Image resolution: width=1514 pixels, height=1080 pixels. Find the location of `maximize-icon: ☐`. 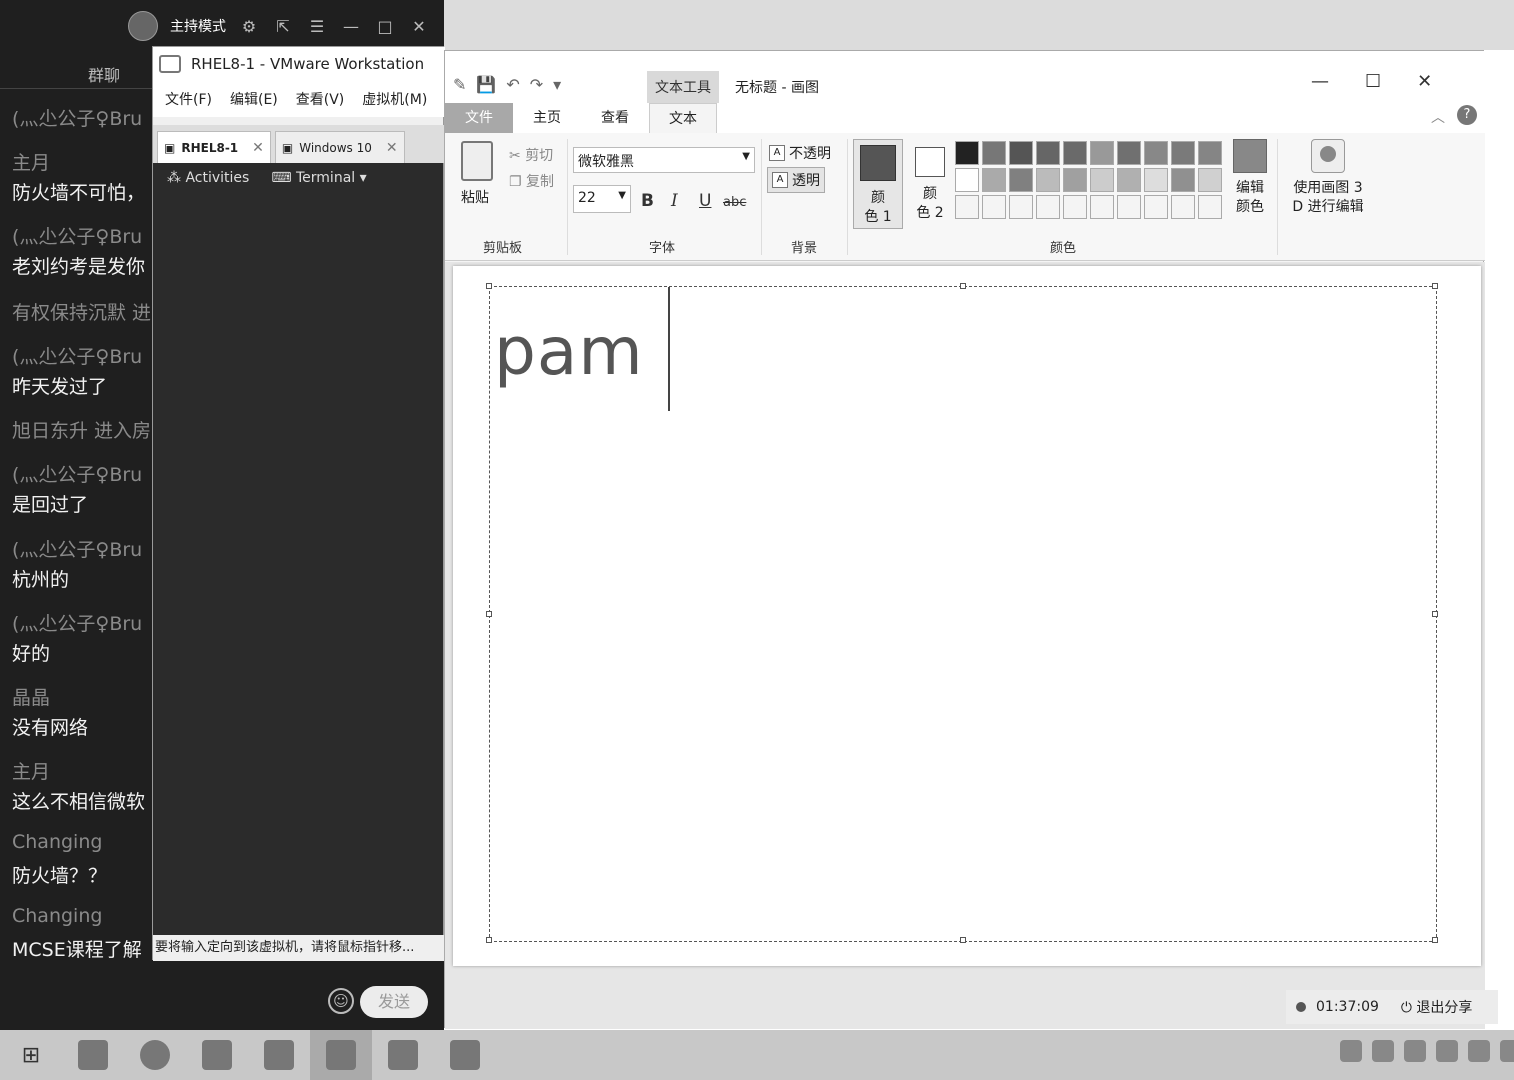

maximize-icon: ☐ is located at coordinates (1373, 81).